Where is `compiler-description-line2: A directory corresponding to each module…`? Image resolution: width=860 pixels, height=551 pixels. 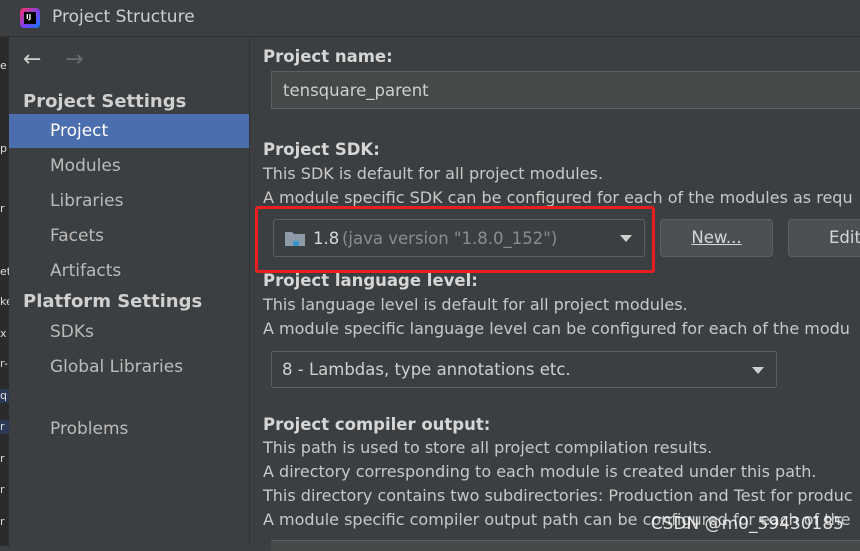 compiler-description-line2: A directory corresponding to each module… is located at coordinates (540, 471).